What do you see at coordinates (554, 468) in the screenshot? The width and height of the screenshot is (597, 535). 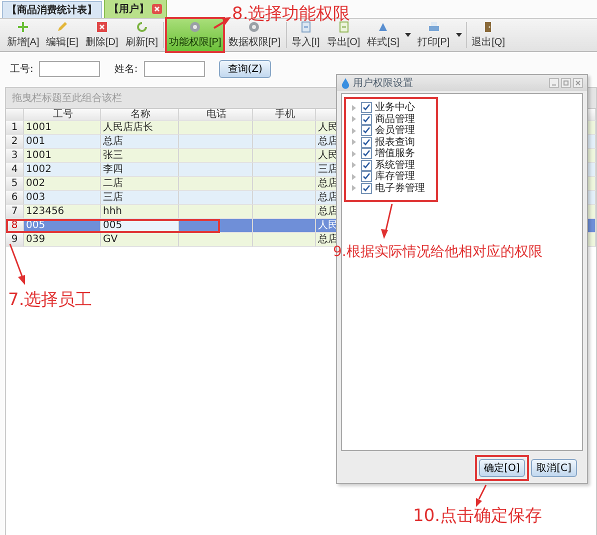 I see `cancel-button: 取消[C]` at bounding box center [554, 468].